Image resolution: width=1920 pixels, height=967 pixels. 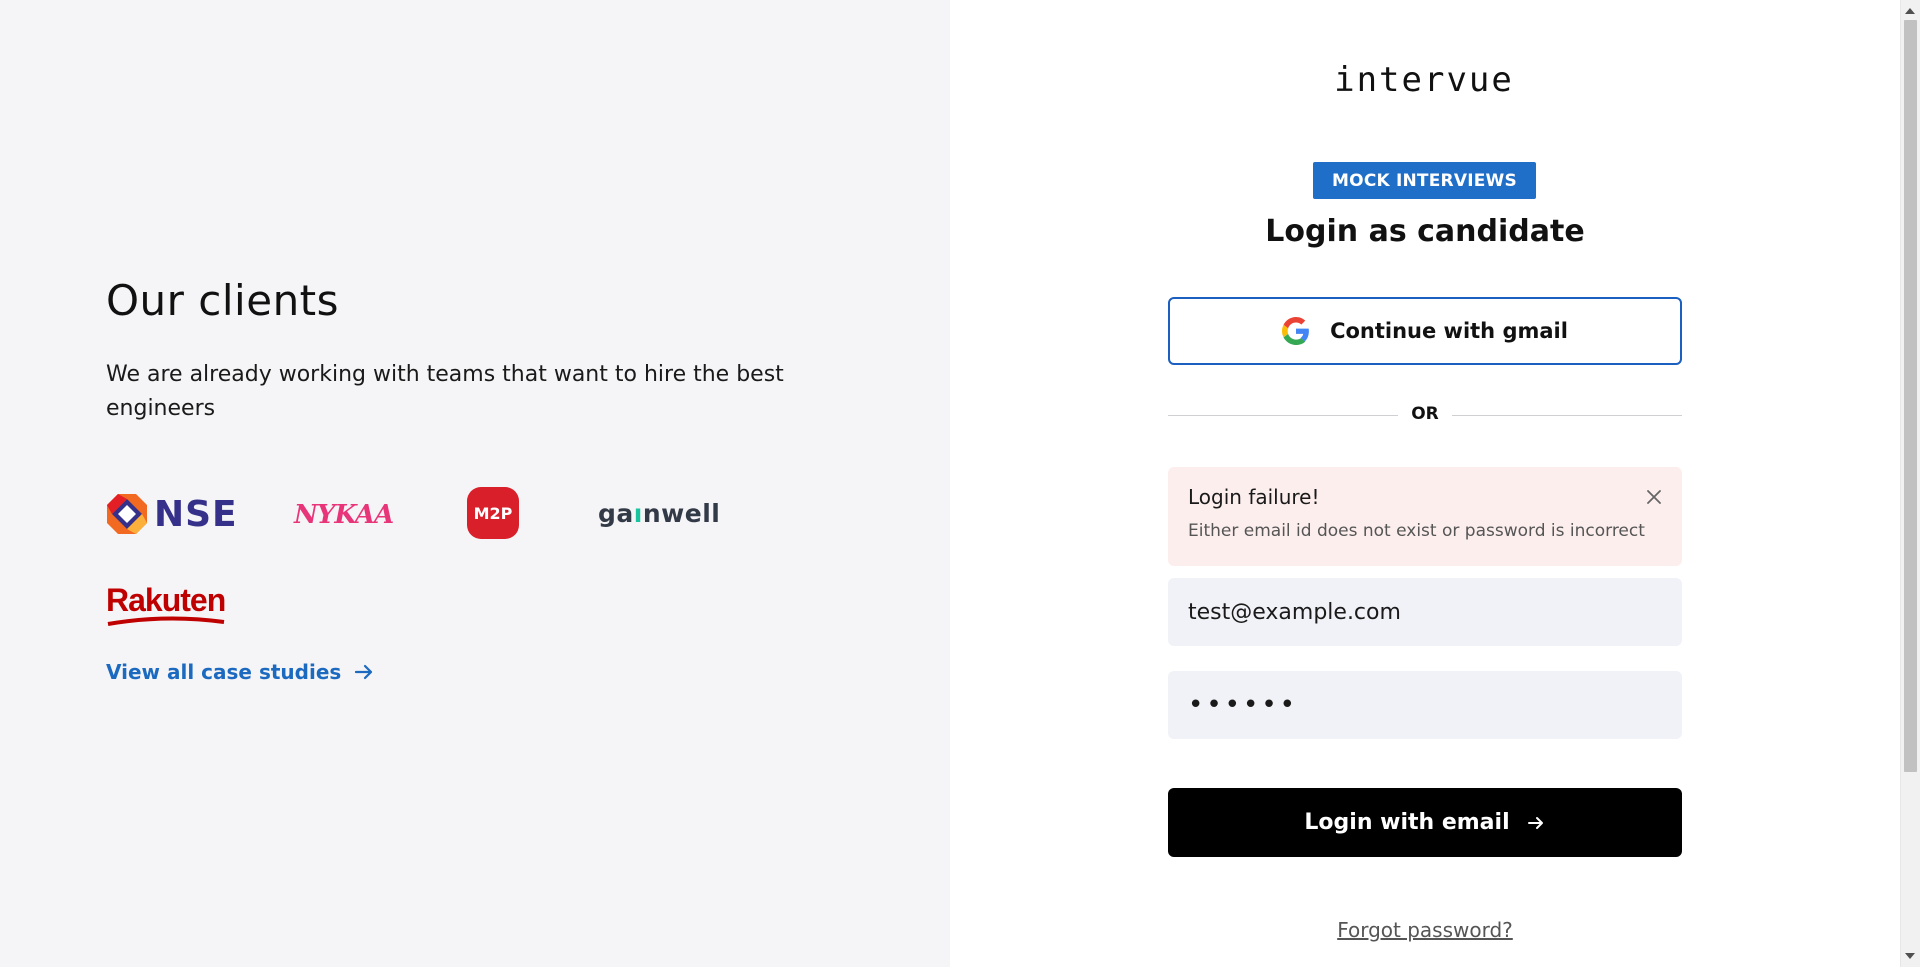 What do you see at coordinates (681, 513) in the screenshot?
I see `gainwell-logo-suffix: nwell` at bounding box center [681, 513].